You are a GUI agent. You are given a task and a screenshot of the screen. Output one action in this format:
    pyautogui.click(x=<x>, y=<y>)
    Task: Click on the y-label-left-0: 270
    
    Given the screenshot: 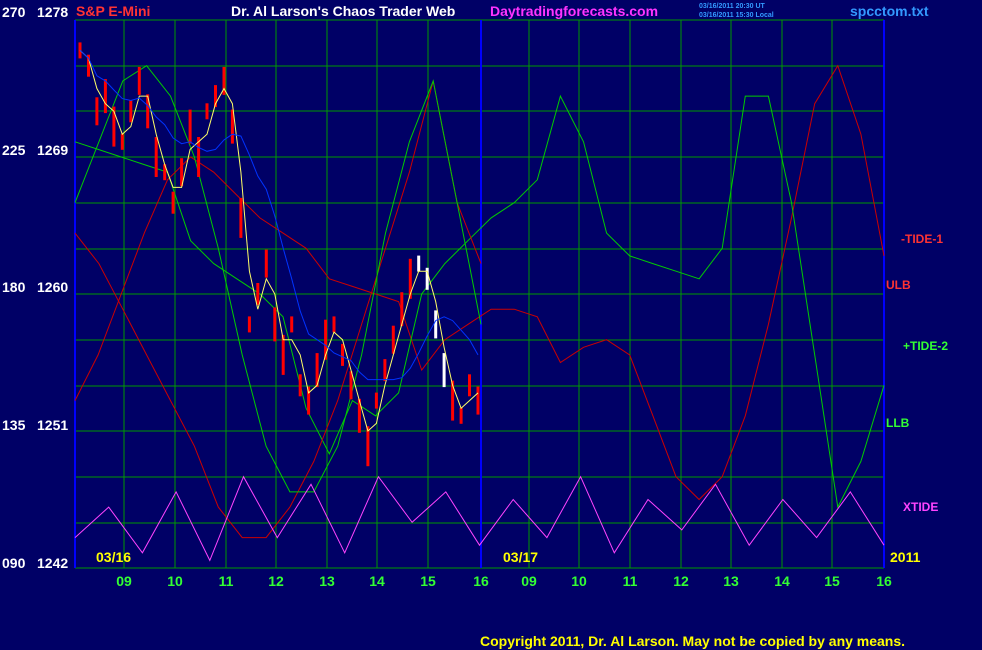 What is the action you would take?
    pyautogui.click(x=14, y=12)
    